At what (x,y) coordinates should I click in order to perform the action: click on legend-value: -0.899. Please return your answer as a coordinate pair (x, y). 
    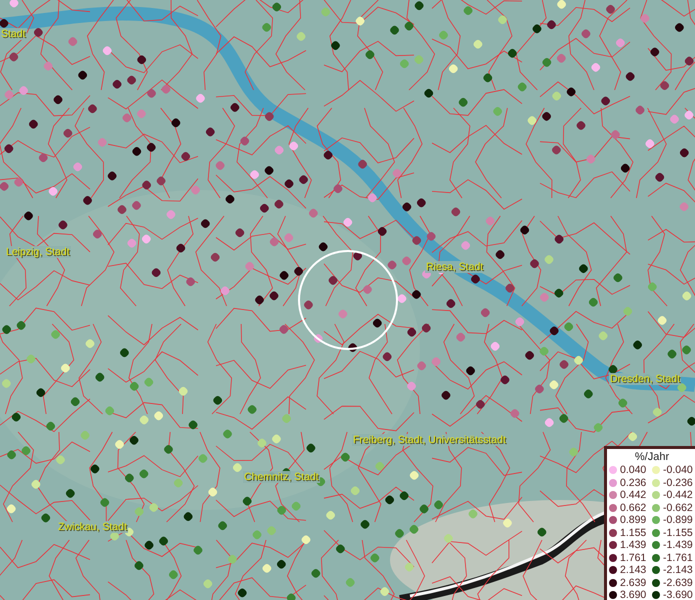
    Looking at the image, I should click on (678, 520).